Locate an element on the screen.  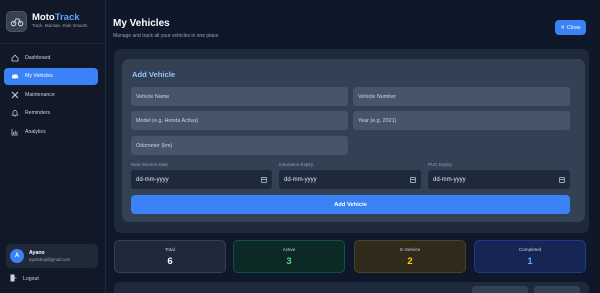
insurance-expiry-date-input: dd-mm-yyyy is located at coordinates (350, 179).